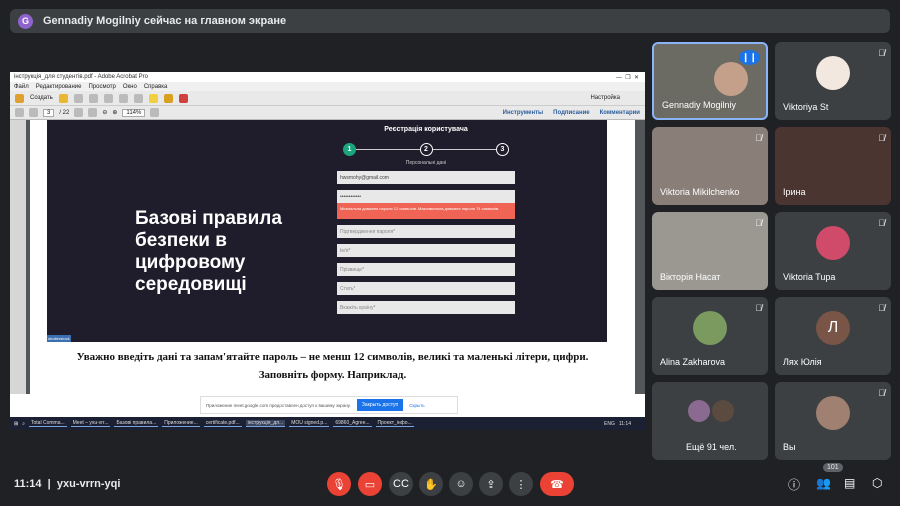 This screenshot has width=900, height=506. What do you see at coordinates (833, 166) in the screenshot?
I see `participant-tile: 🎙̸ Ірина` at bounding box center [833, 166].